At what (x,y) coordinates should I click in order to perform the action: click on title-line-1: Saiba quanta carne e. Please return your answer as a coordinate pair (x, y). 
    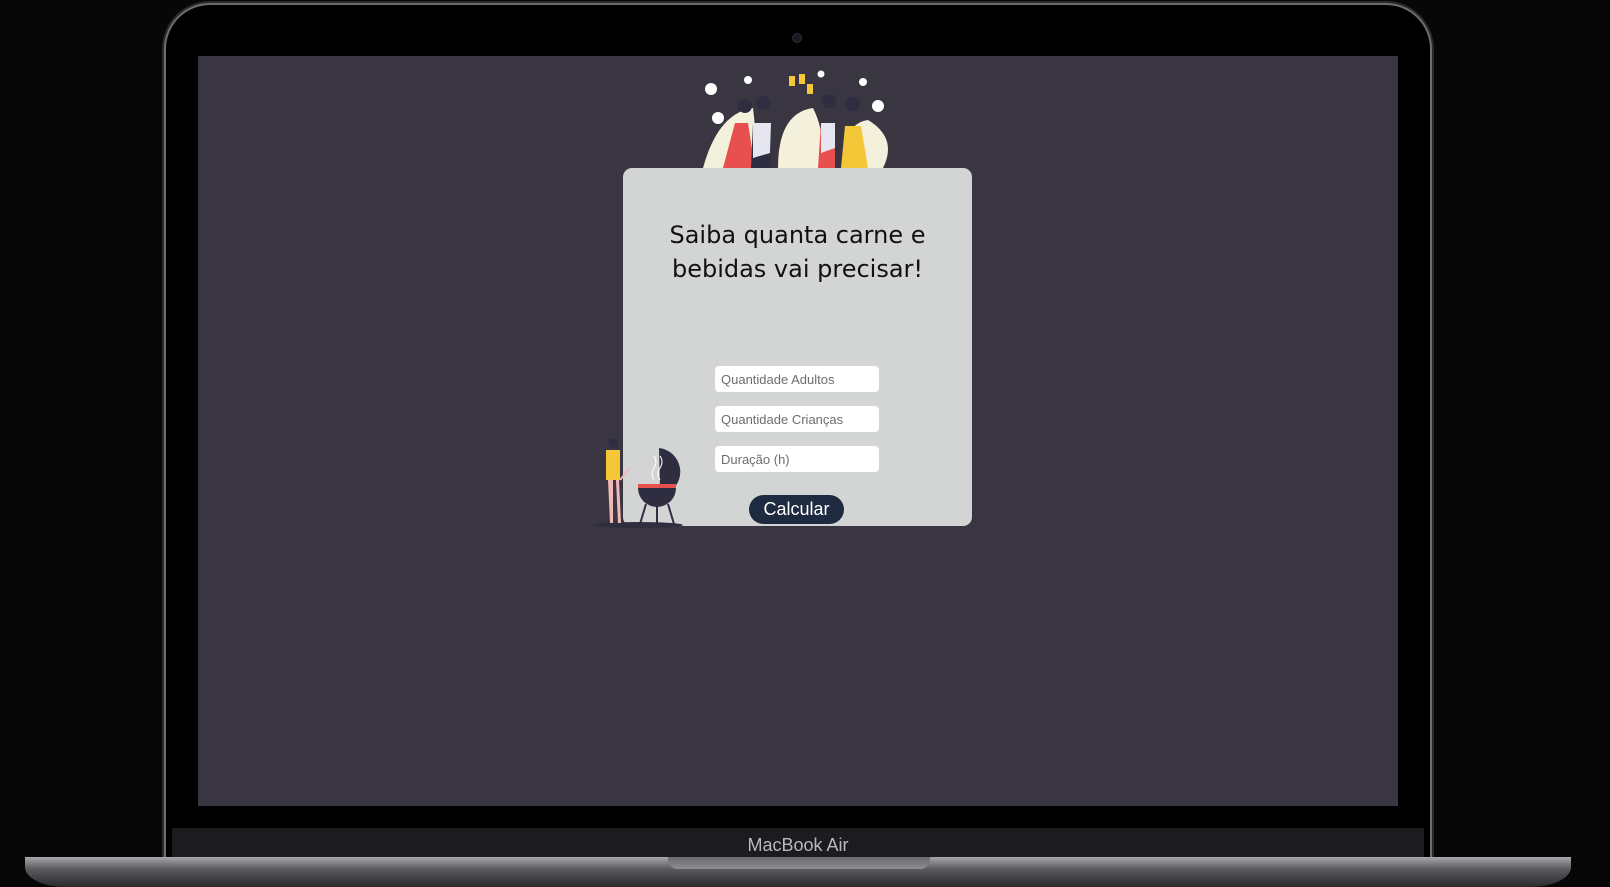
    Looking at the image, I should click on (797, 235).